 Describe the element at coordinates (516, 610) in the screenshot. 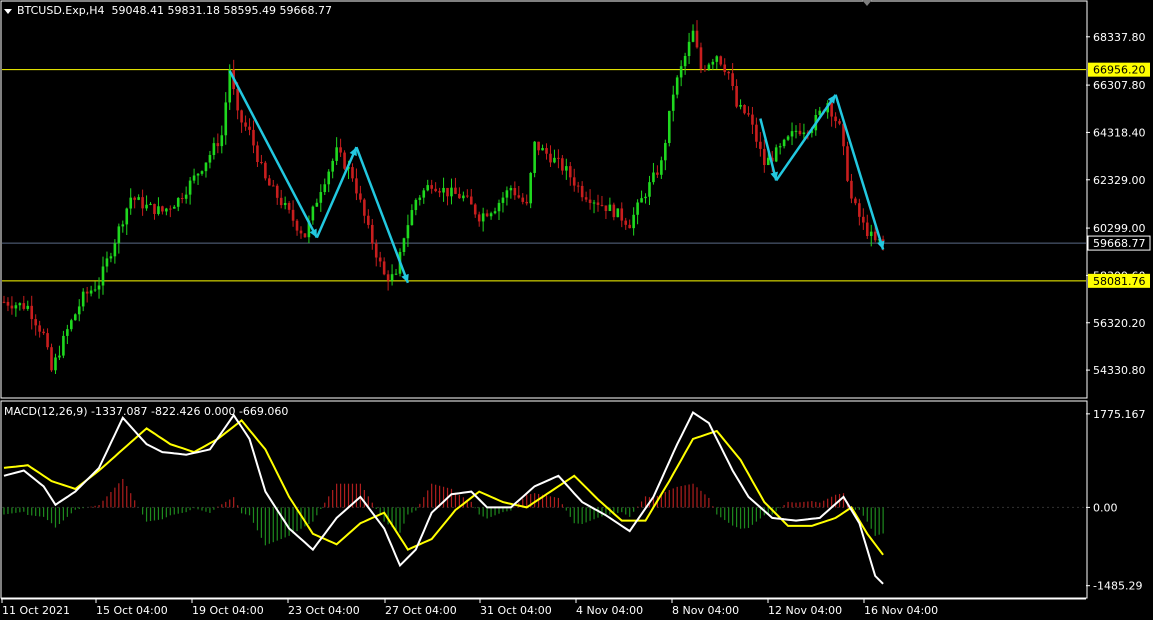

I see `time-axis-label: 31 Oct 04:00` at that location.